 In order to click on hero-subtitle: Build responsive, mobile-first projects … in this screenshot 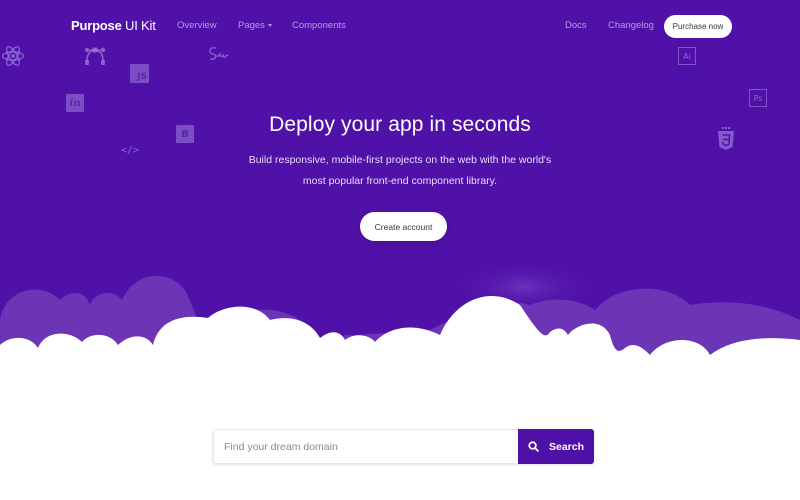, I will do `click(400, 171)`.